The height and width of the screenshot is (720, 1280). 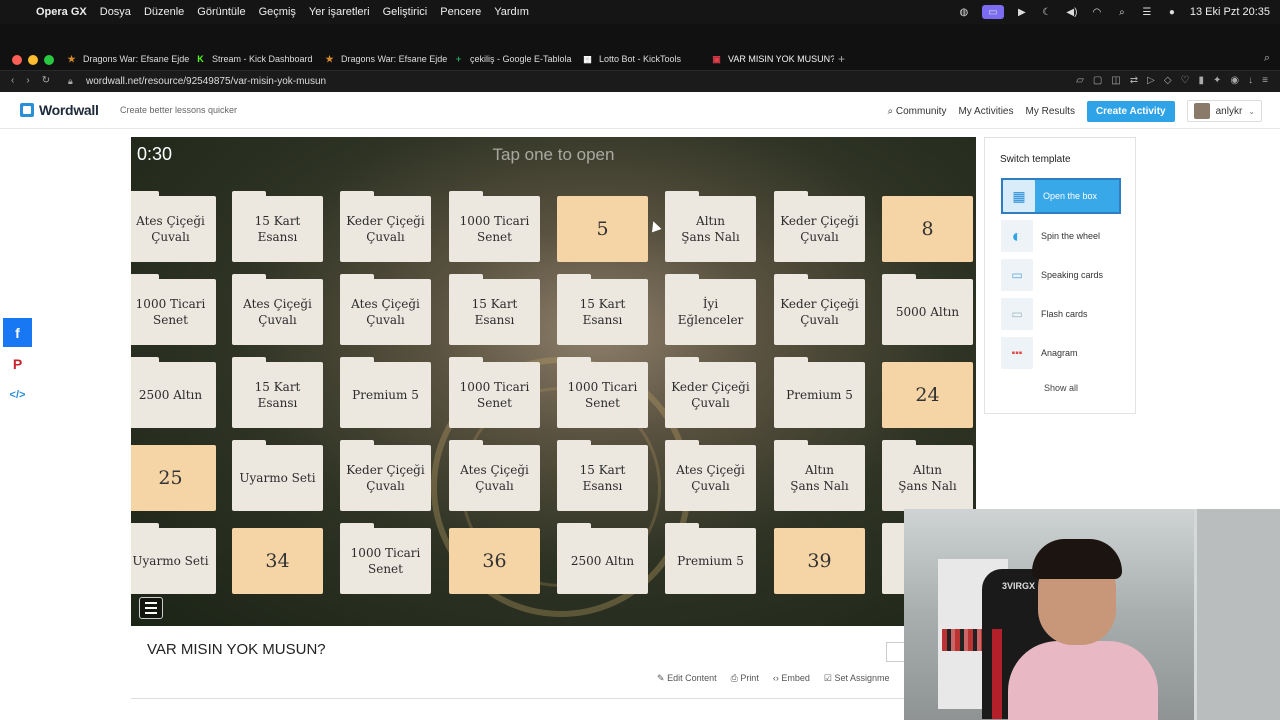 What do you see at coordinates (221, 12) in the screenshot?
I see `menu-goruntule: Görüntüle` at bounding box center [221, 12].